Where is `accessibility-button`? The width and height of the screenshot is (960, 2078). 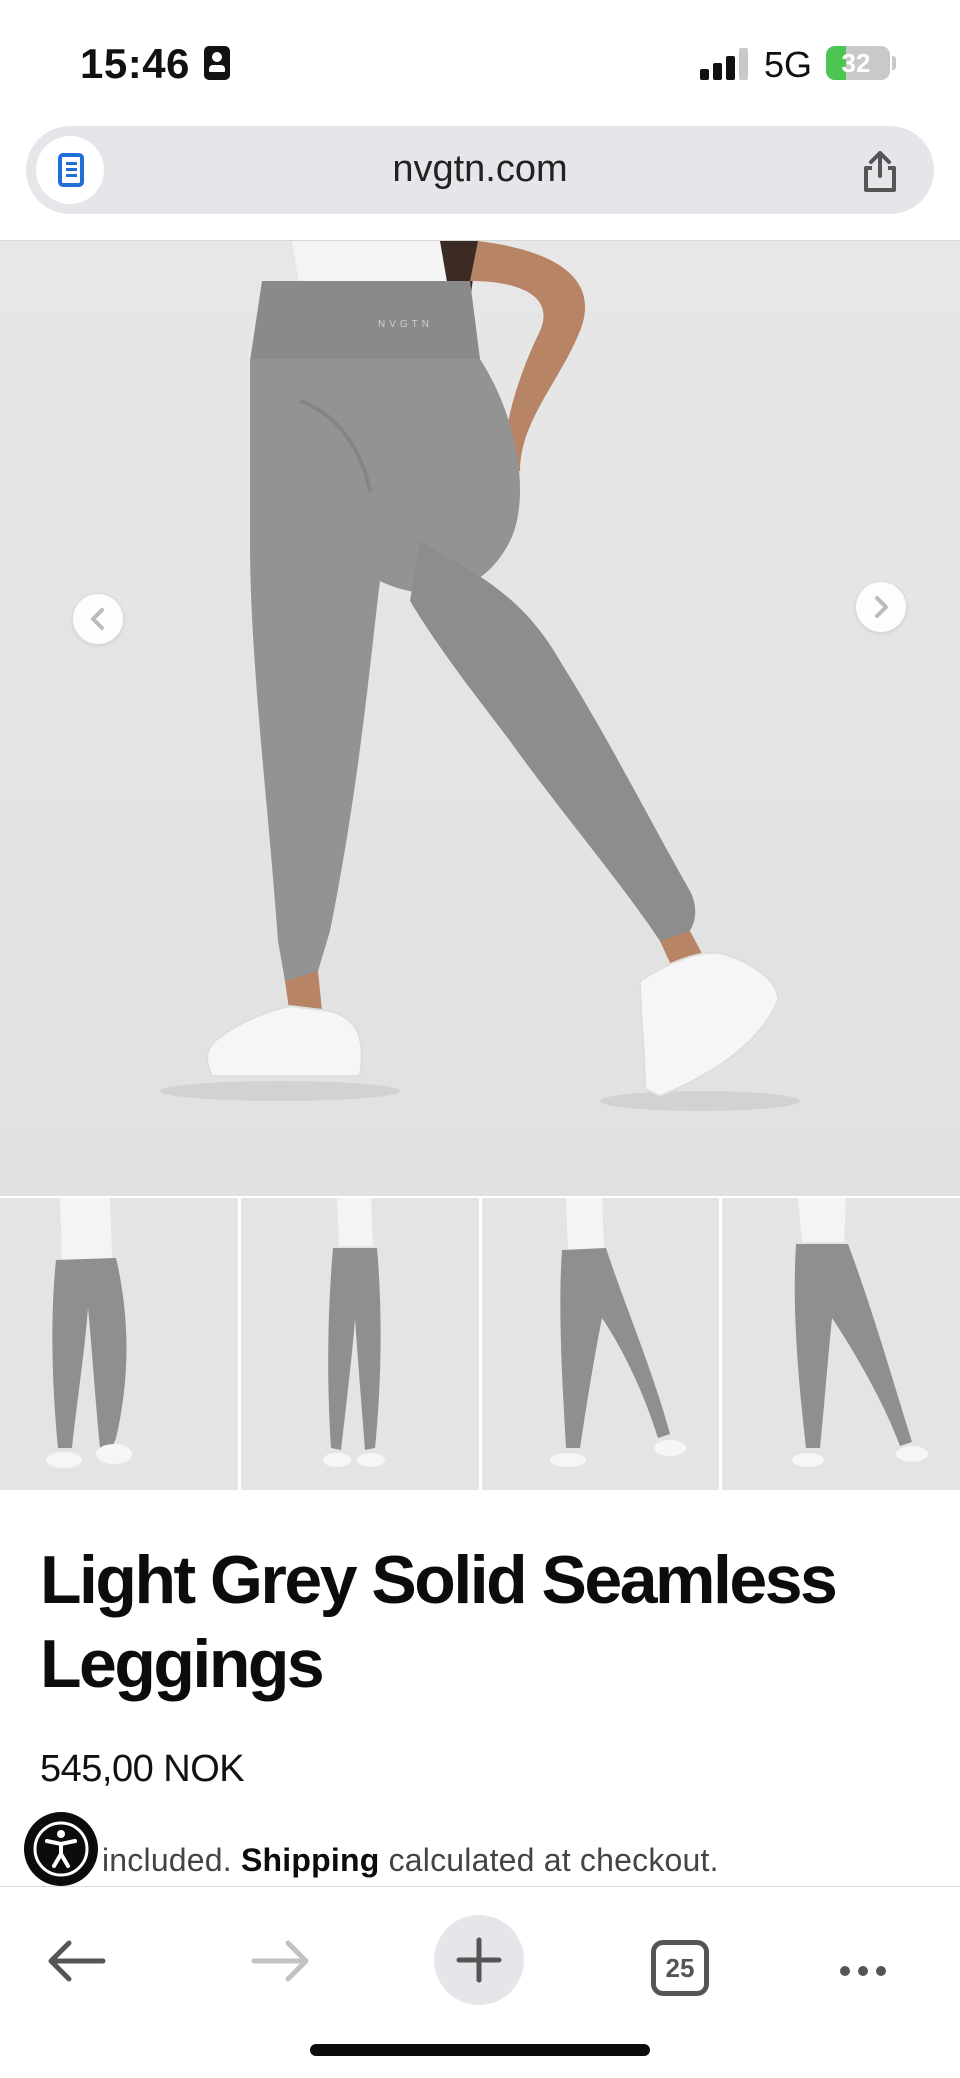 accessibility-button is located at coordinates (61, 1849).